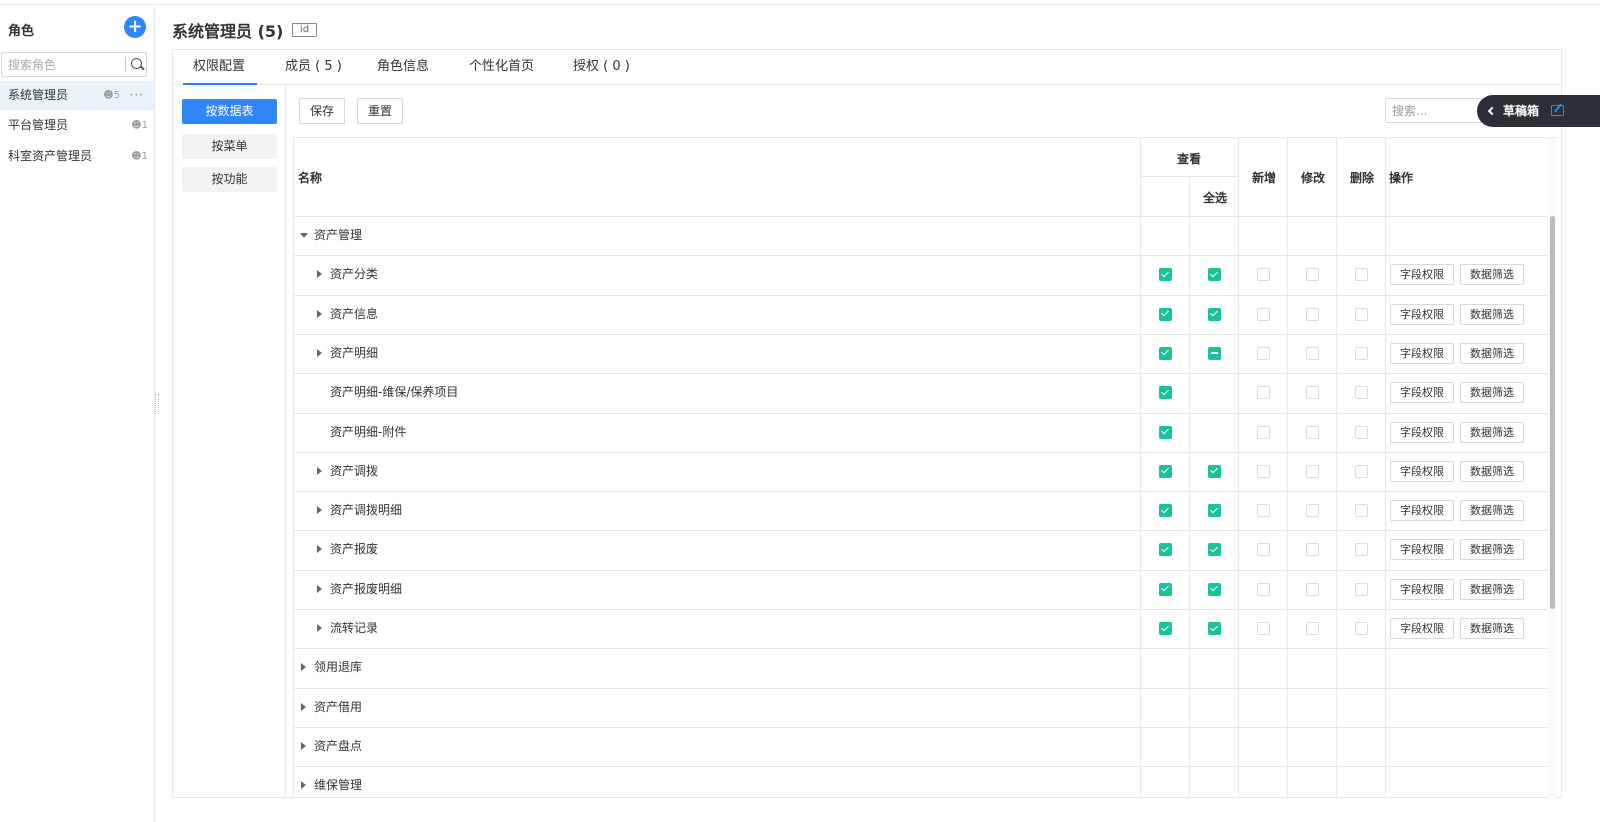  I want to click on table-search-input, so click(1435, 110).